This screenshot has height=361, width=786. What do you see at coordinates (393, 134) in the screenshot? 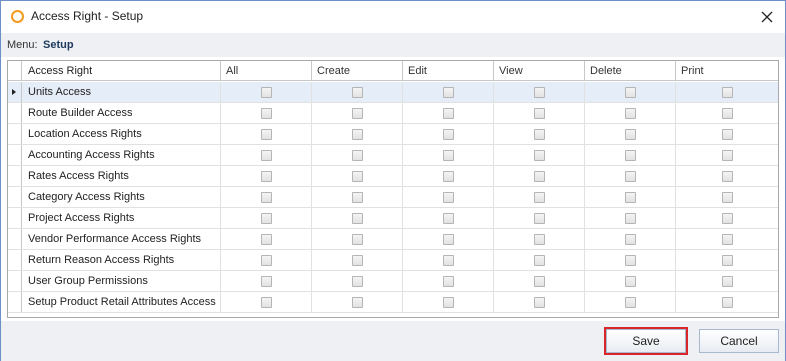
I see `table-row: Location Access Rights` at bounding box center [393, 134].